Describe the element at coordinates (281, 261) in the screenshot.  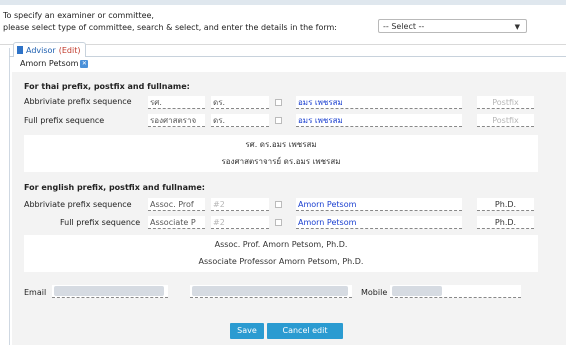
I see `english-preview-line2: Associate Professor Amorn Petsom, Ph.D.` at that location.